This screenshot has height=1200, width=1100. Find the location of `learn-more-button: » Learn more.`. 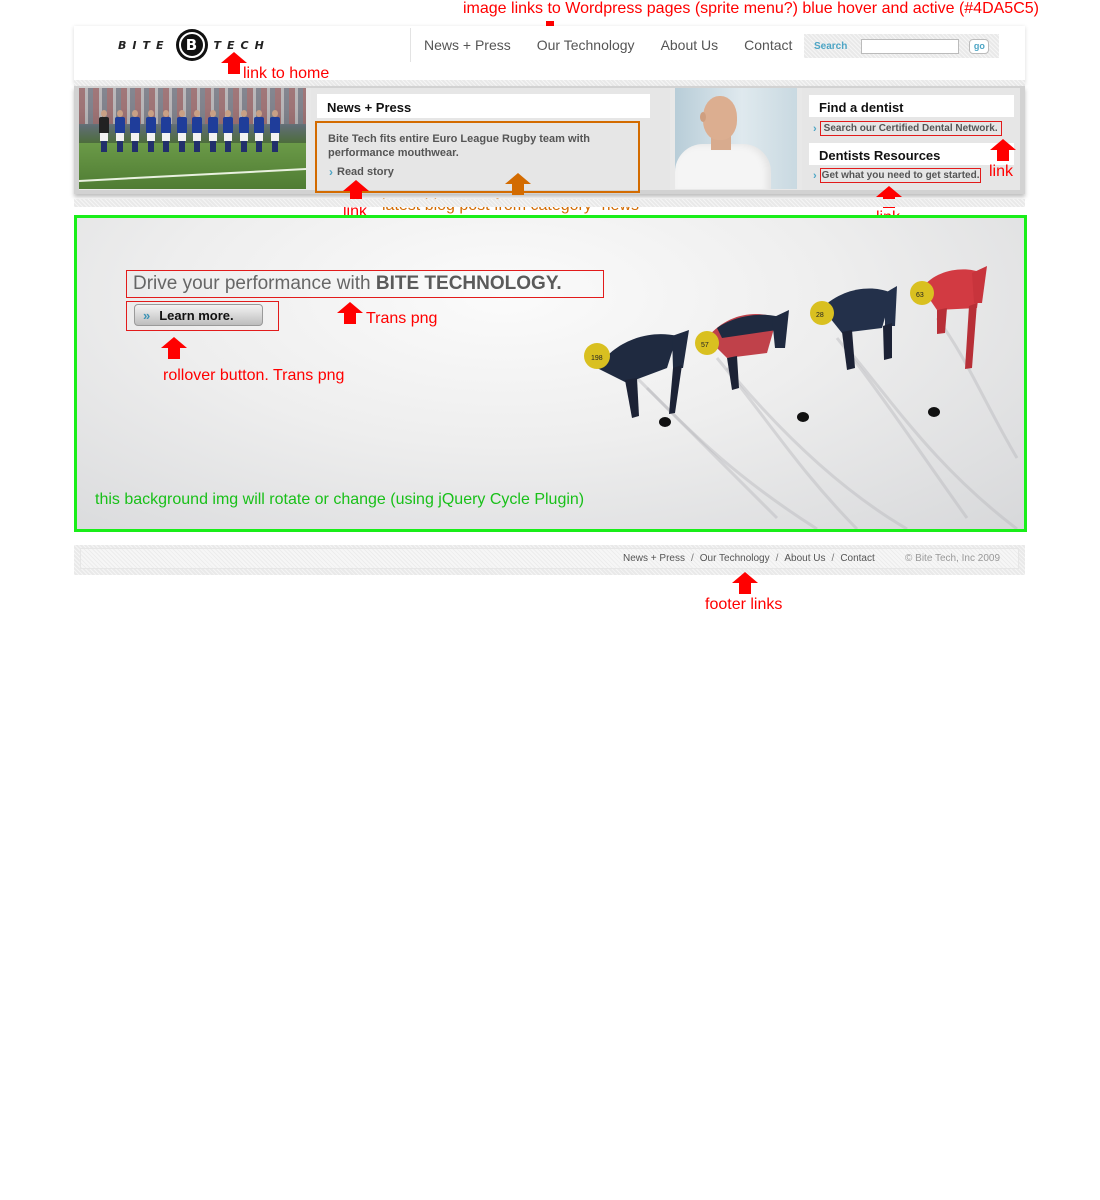

learn-more-button: » Learn more. is located at coordinates (198, 315).